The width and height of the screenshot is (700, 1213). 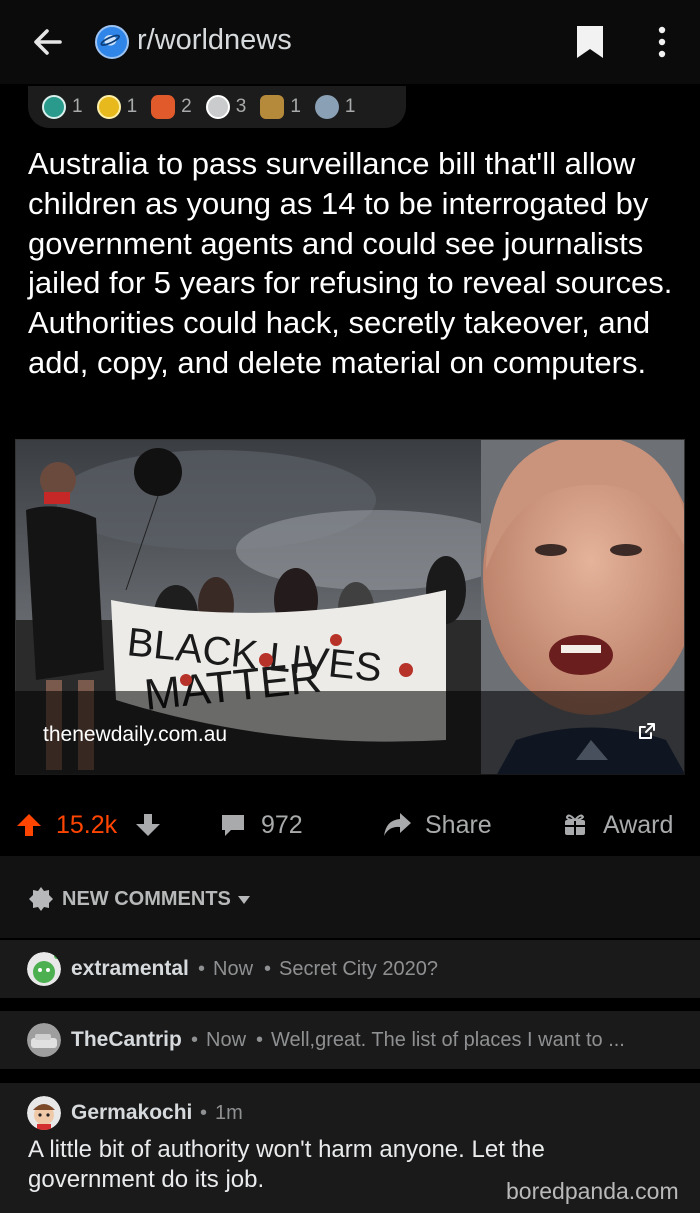 I want to click on award-button: Award, so click(x=638, y=825).